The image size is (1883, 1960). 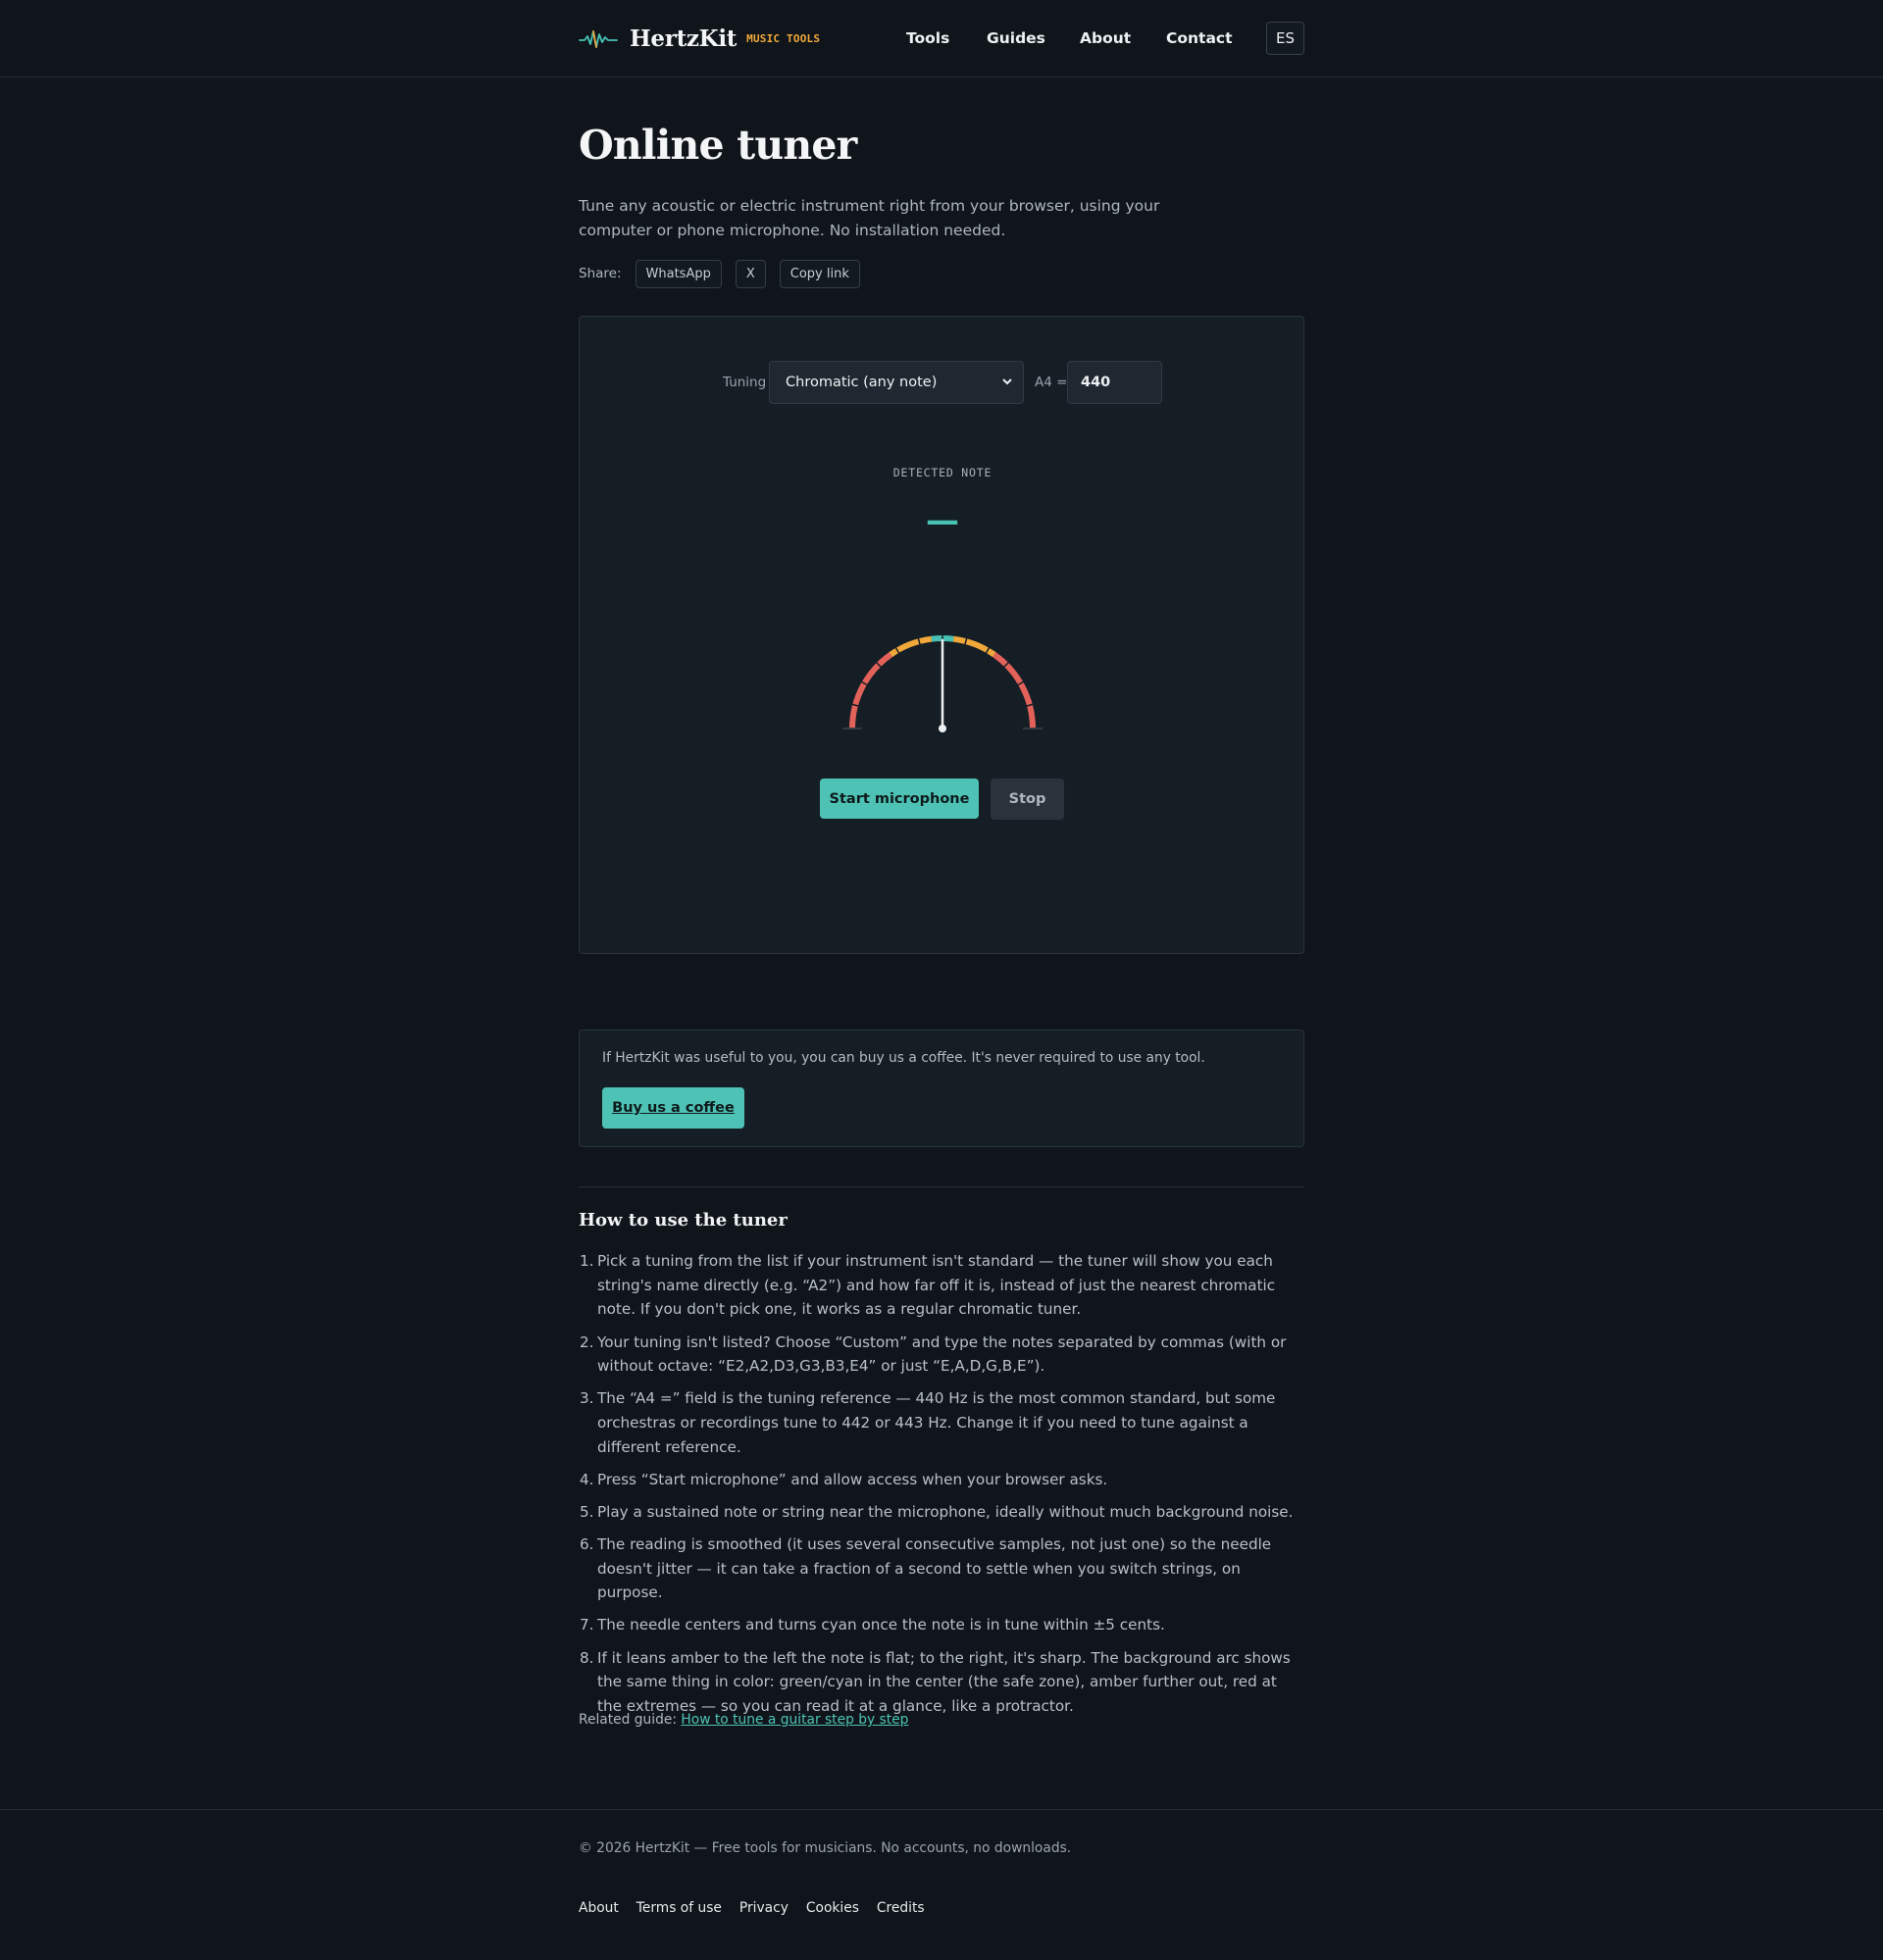 What do you see at coordinates (899, 799) in the screenshot?
I see `start-microphone-button: Start microphone` at bounding box center [899, 799].